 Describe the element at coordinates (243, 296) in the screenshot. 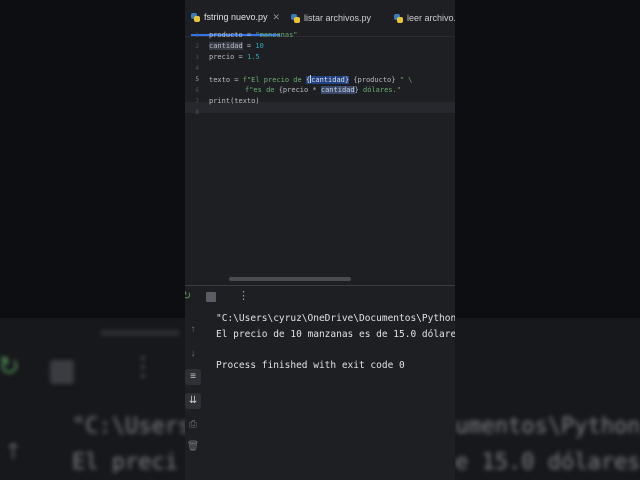

I see `more-icon: ⋮` at that location.